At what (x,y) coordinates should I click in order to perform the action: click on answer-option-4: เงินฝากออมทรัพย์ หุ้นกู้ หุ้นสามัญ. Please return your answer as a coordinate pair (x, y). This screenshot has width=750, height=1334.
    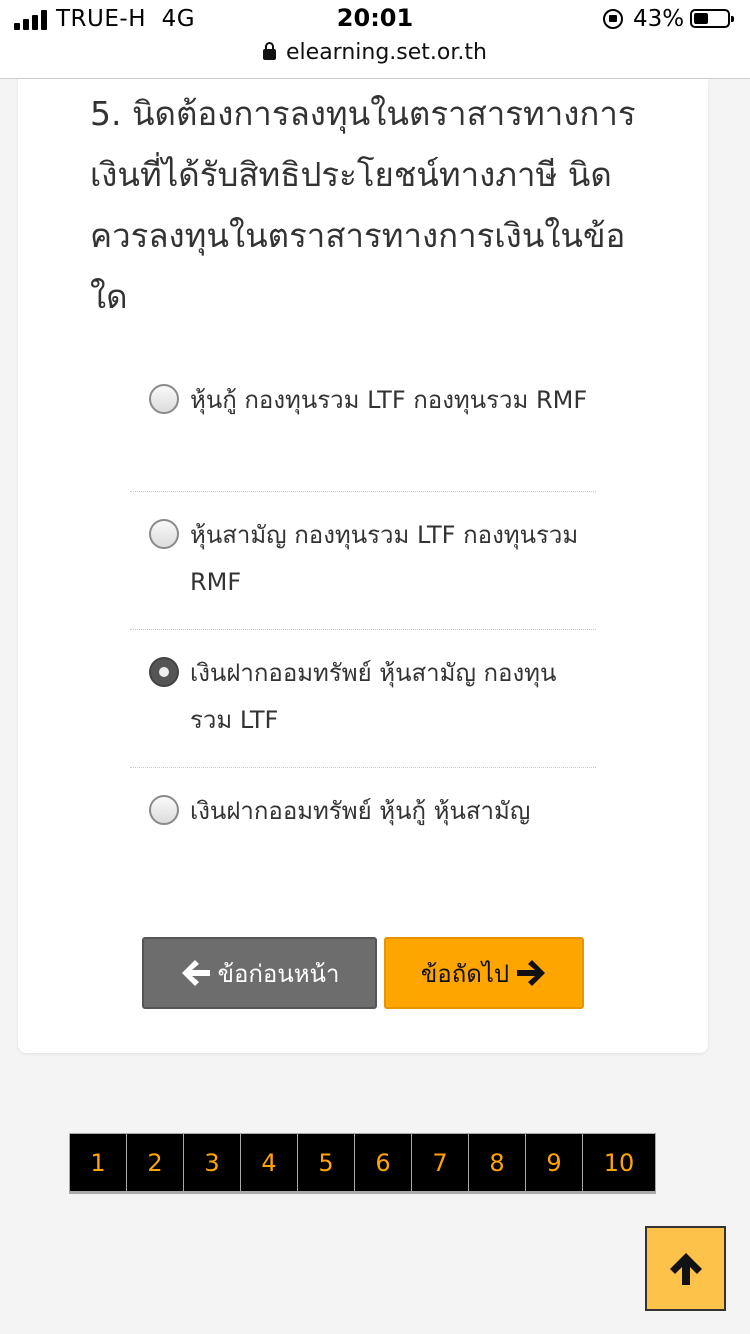
    Looking at the image, I should click on (363, 803).